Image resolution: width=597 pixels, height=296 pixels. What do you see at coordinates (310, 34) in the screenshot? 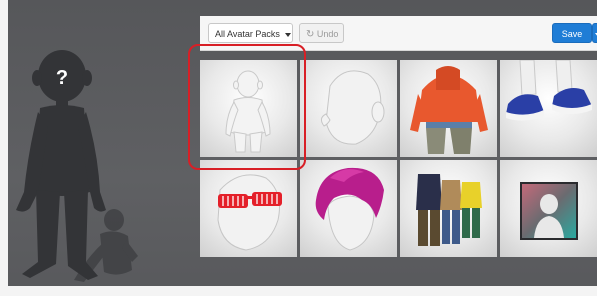
I see `undo-icon: ↻` at bounding box center [310, 34].